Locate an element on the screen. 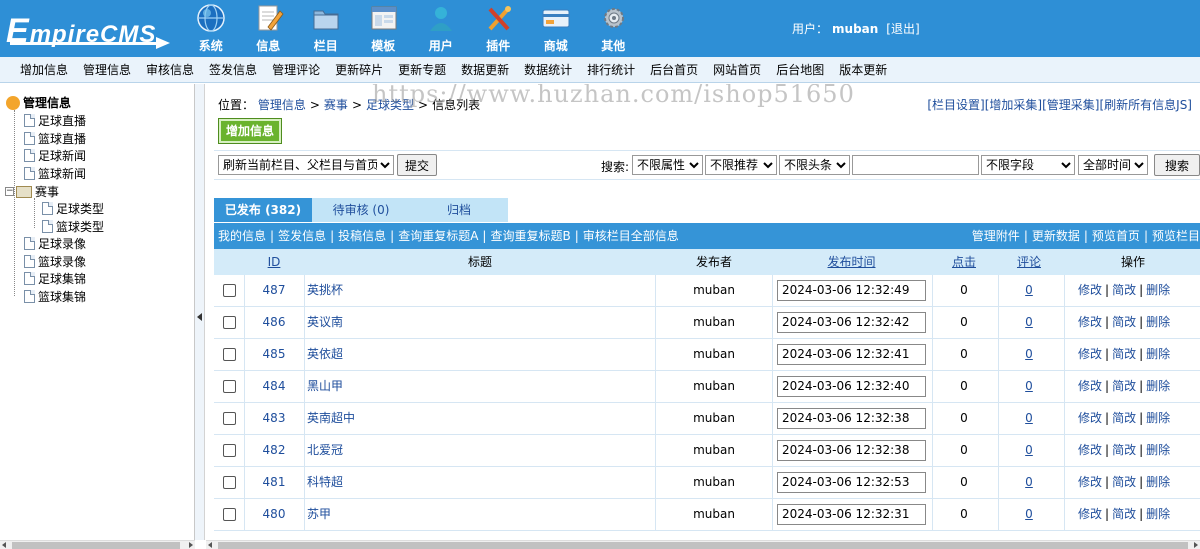  tree-item-basketball-type: 篮球类型 is located at coordinates (73, 226).